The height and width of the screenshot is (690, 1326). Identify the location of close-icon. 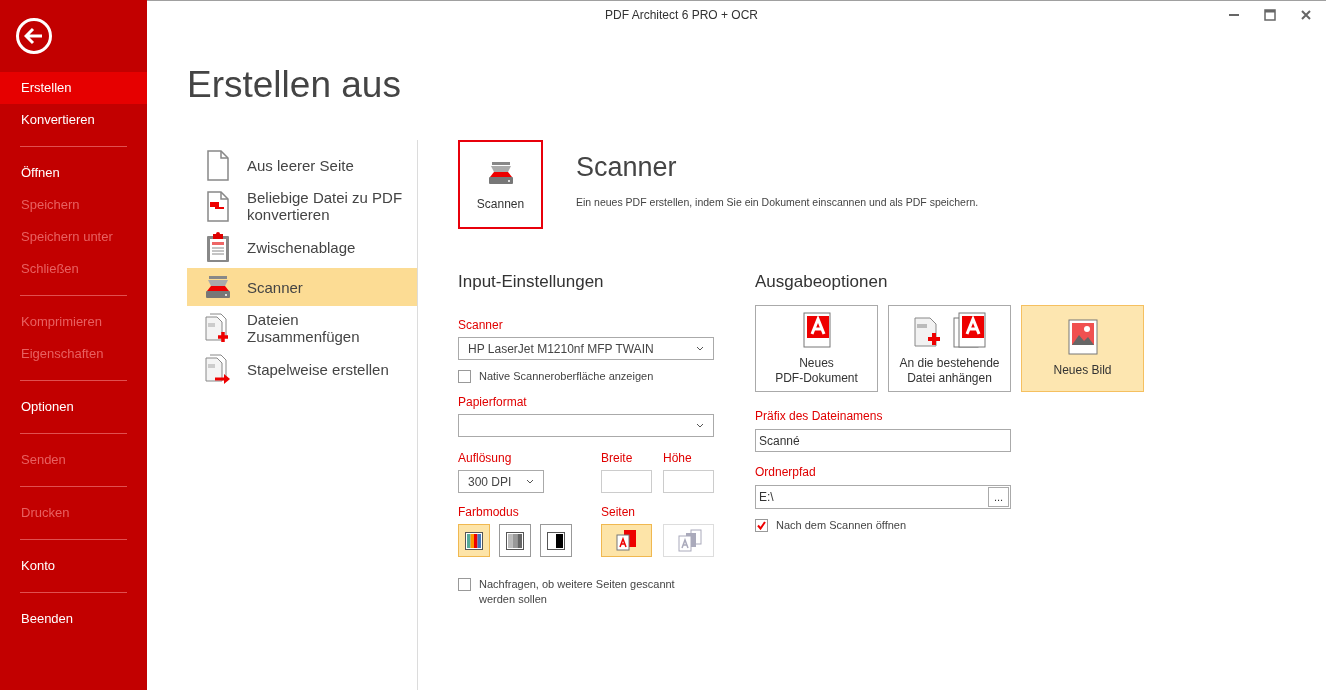
(1306, 14).